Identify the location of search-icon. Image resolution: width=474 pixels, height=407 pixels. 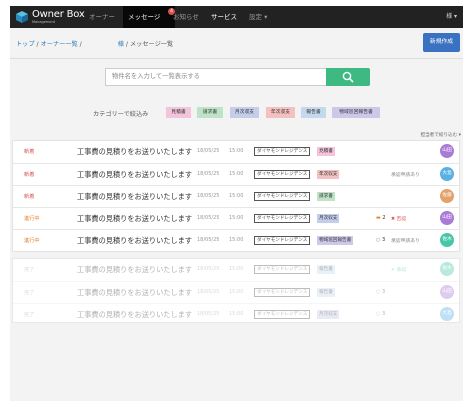
(348, 77).